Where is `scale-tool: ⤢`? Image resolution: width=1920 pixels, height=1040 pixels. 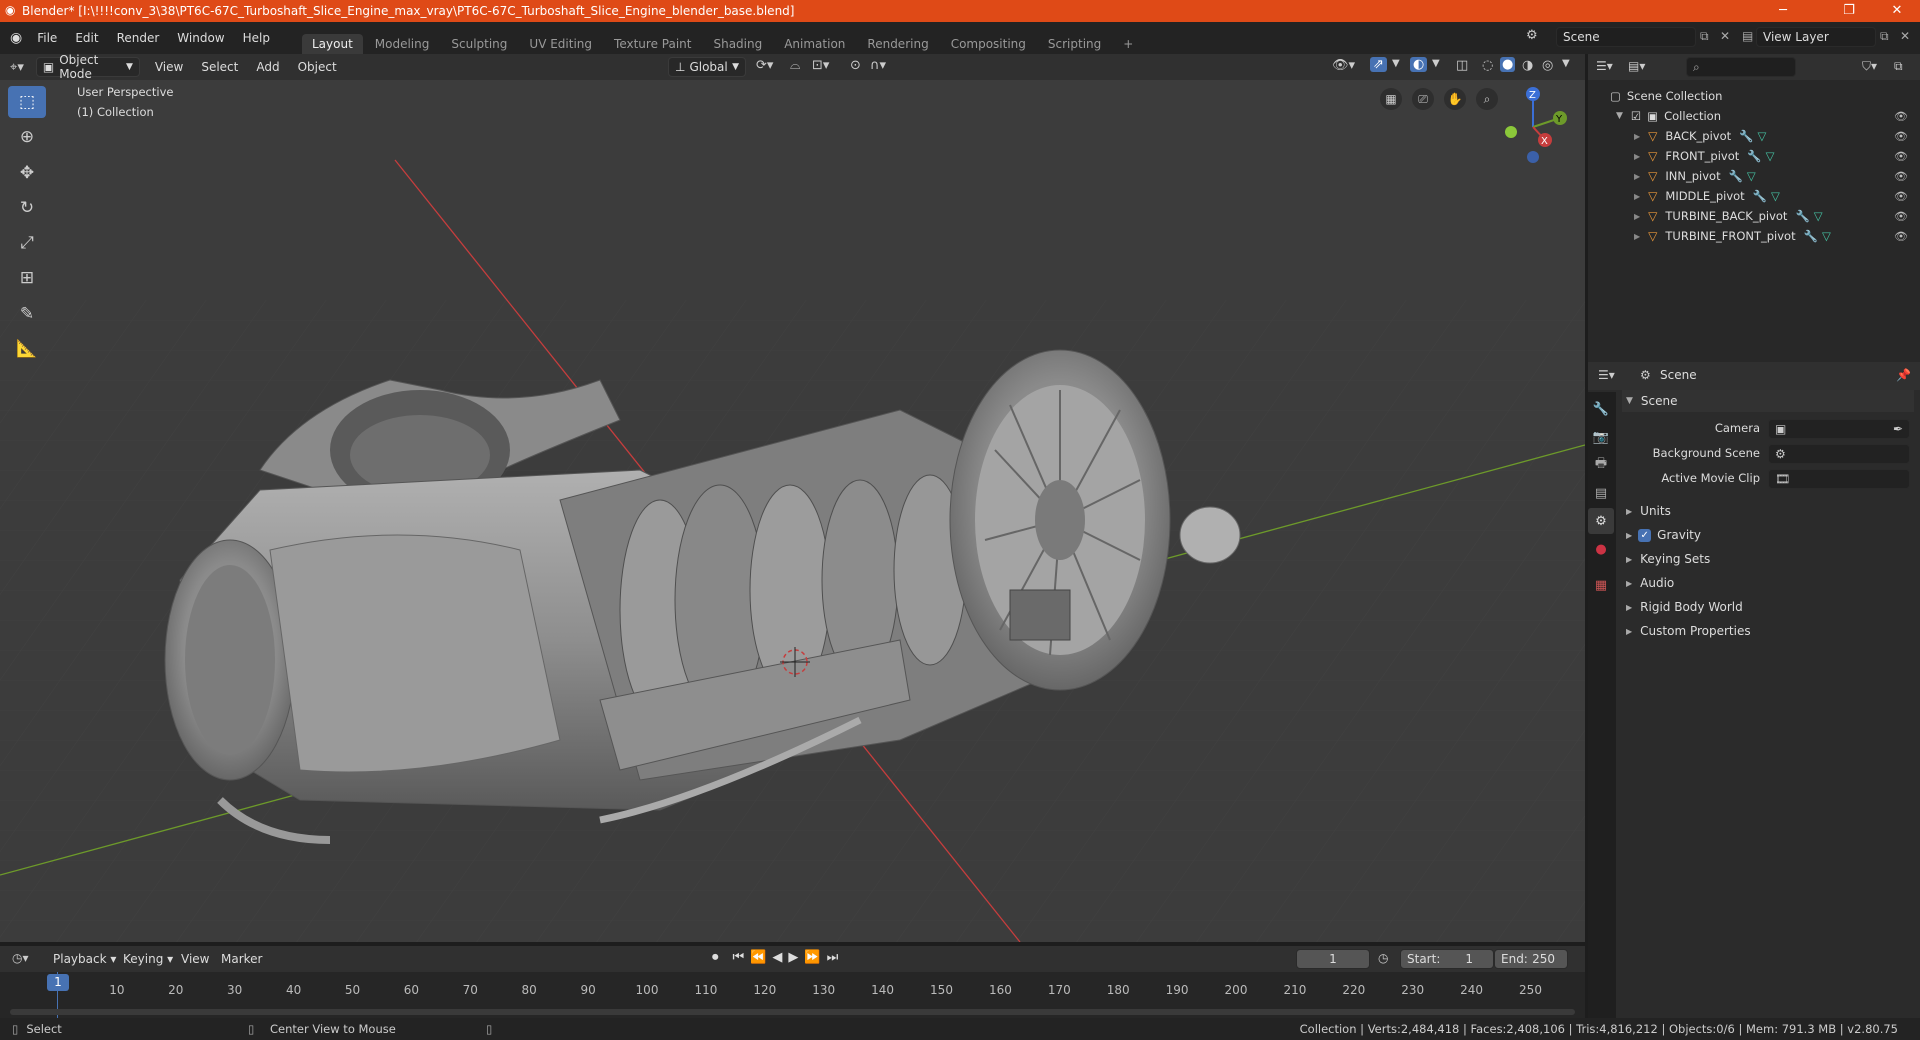 scale-tool: ⤢ is located at coordinates (27, 243).